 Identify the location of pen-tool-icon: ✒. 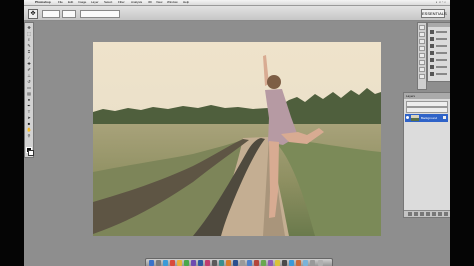
(29, 105).